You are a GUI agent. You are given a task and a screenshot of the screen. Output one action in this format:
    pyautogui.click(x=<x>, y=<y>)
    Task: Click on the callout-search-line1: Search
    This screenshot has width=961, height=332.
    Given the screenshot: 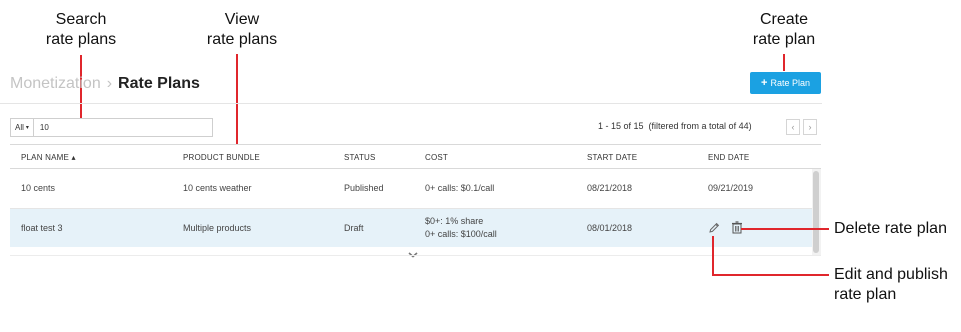 What is the action you would take?
    pyautogui.click(x=81, y=19)
    